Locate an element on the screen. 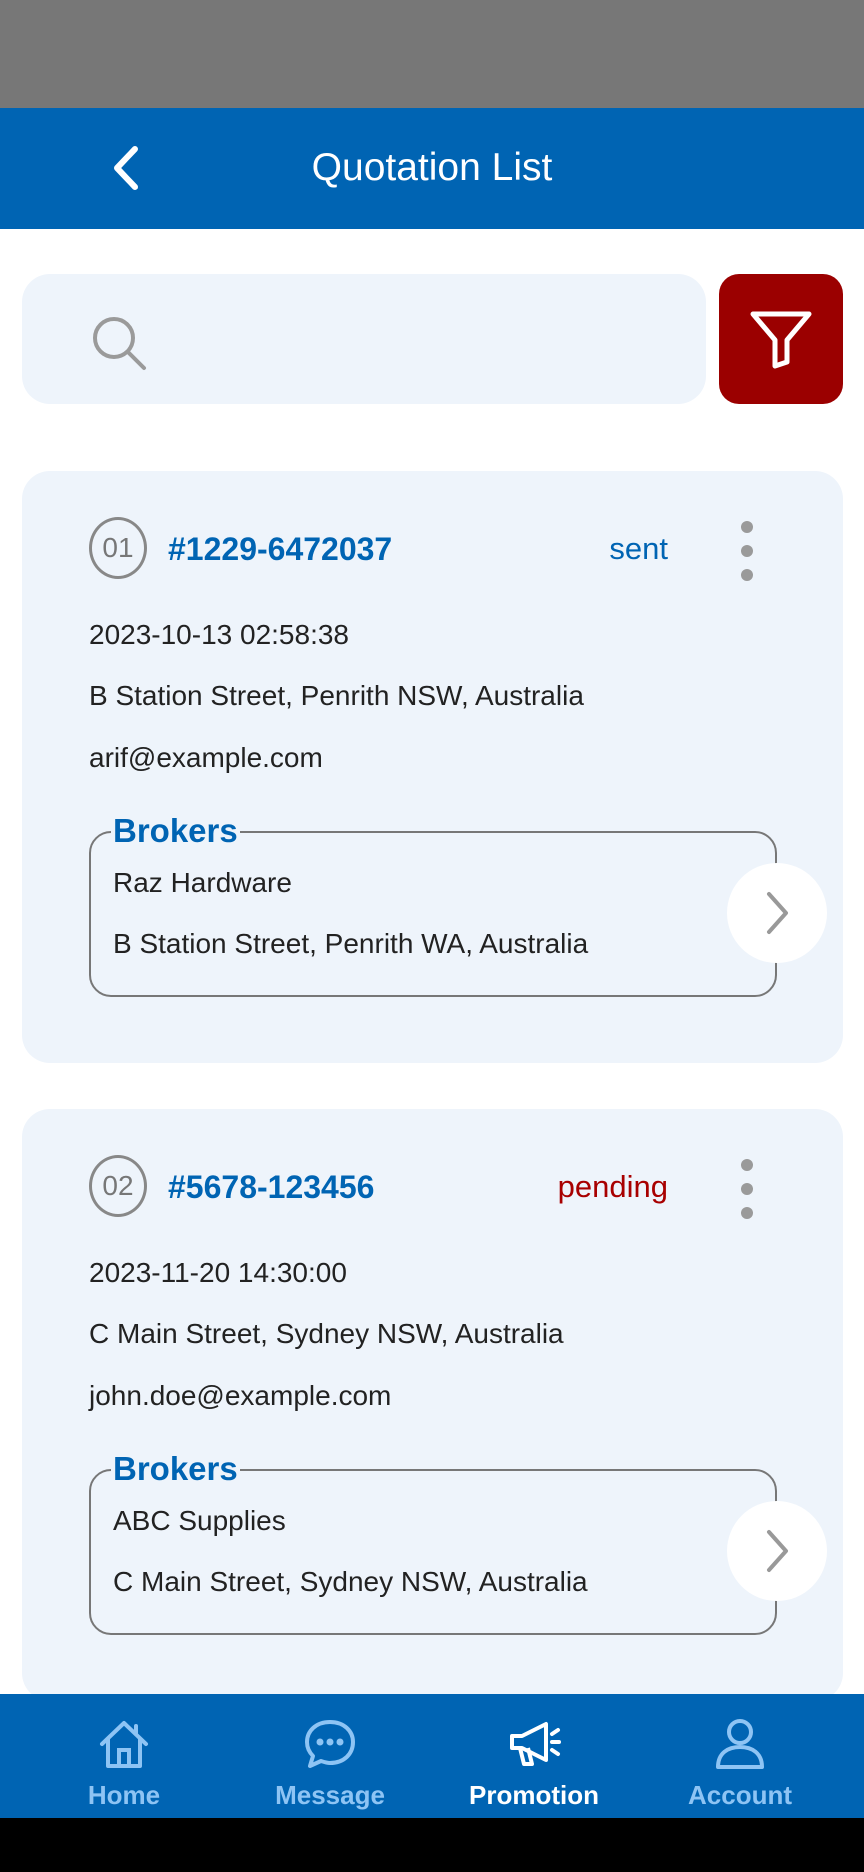 Image resolution: width=864 pixels, height=1872 pixels. quotation-address: C Main Street, Sydney NSW, Australia is located at coordinates (326, 1333).